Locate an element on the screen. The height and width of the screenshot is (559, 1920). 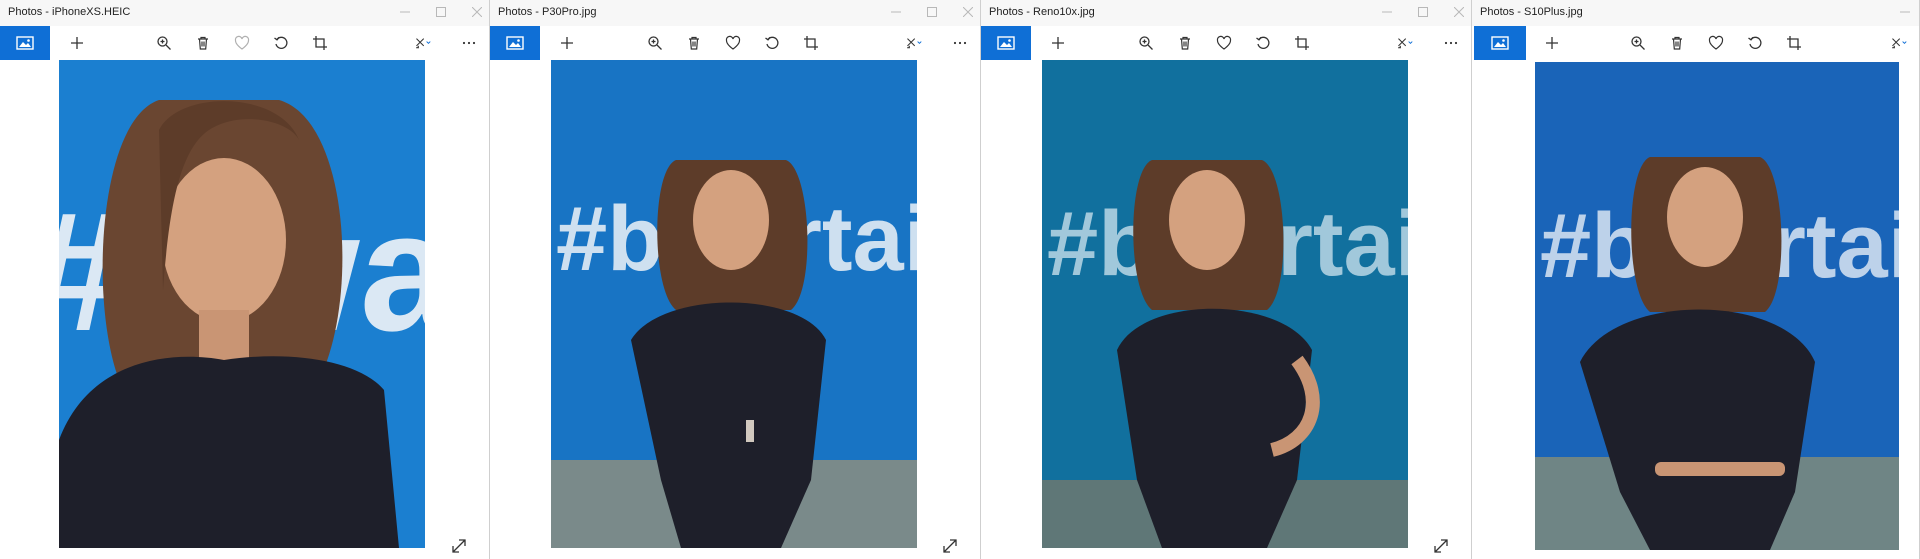
window-title: Photos - iPhoneXS.HEIC is located at coordinates (69, 12).